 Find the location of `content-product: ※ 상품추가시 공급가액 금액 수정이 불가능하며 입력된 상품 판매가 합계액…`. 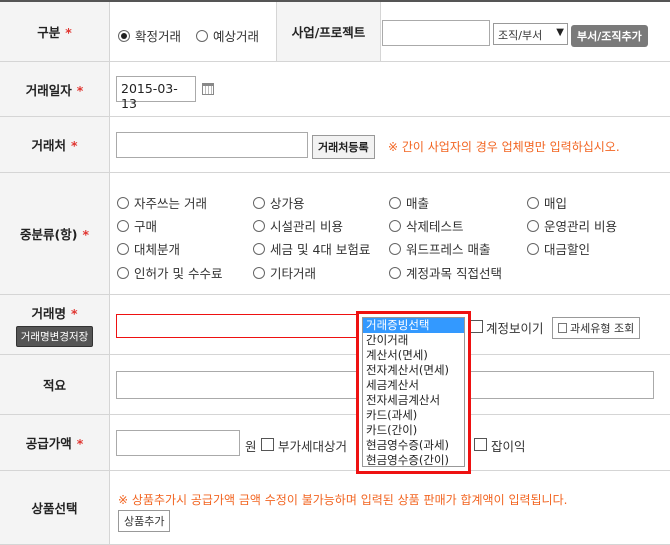

content-product: ※ 상품추가시 공급가액 금액 수정이 불가능하며 입력된 상품 판매가 합계액… is located at coordinates (390, 507).